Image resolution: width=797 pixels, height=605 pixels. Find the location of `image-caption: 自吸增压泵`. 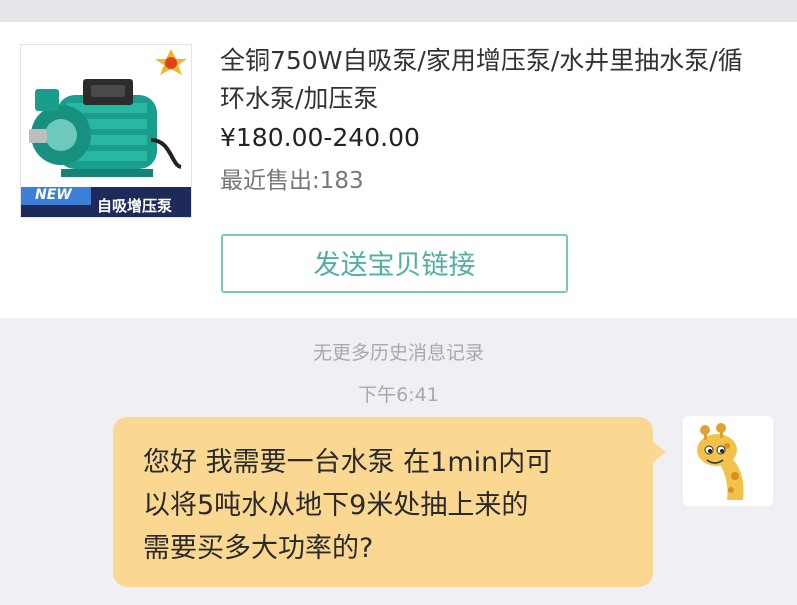

image-caption: 自吸增压泵 is located at coordinates (135, 206).